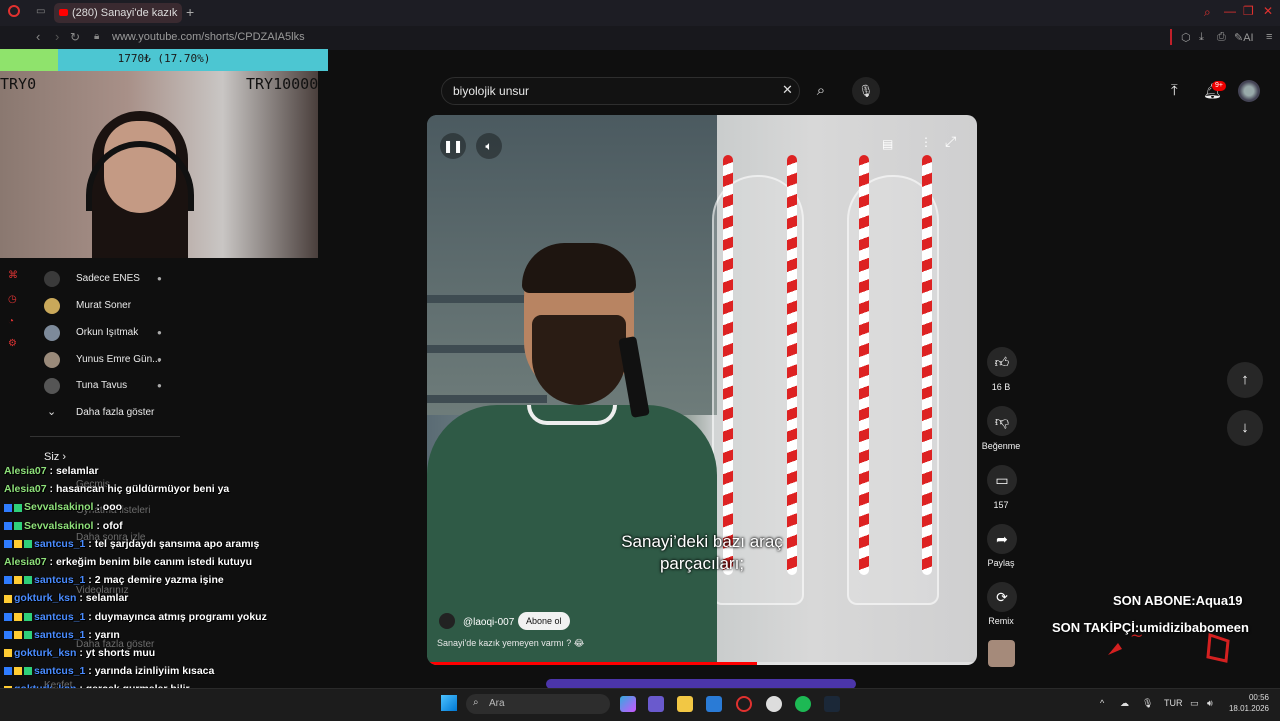  I want to click on network-icon: ▭, so click(1194, 703).